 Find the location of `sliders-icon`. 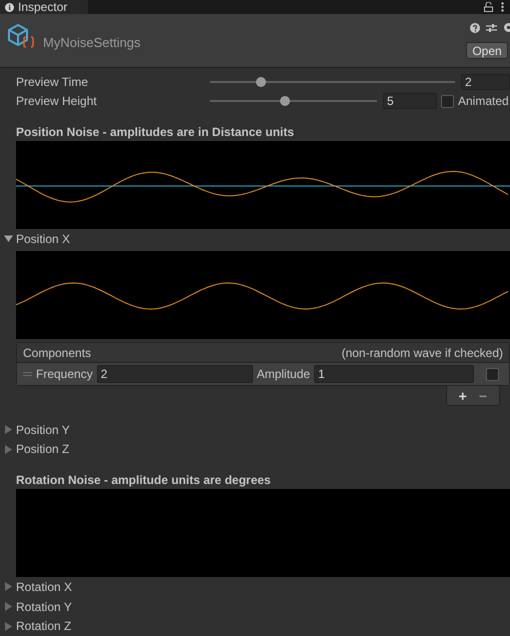

sliders-icon is located at coordinates (491, 27).